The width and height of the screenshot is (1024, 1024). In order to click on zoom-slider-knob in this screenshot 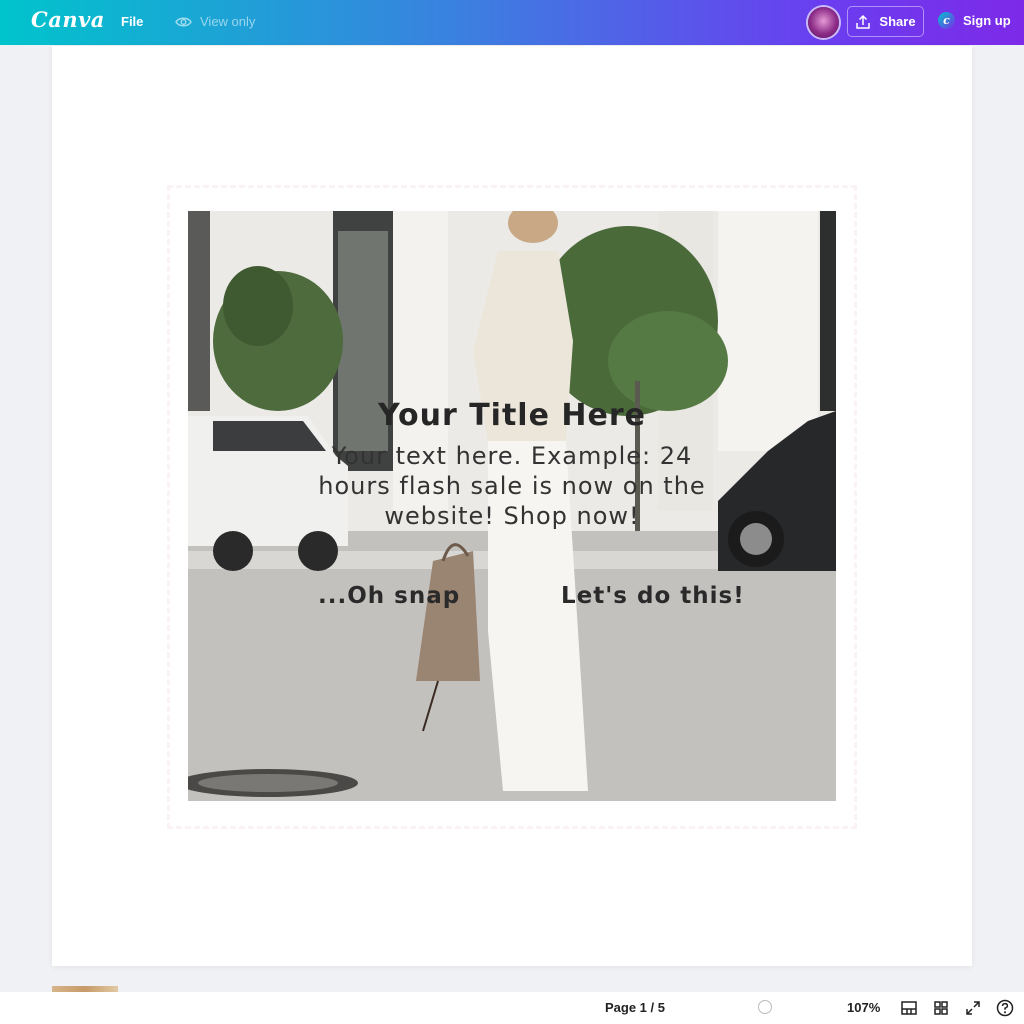, I will do `click(765, 1007)`.